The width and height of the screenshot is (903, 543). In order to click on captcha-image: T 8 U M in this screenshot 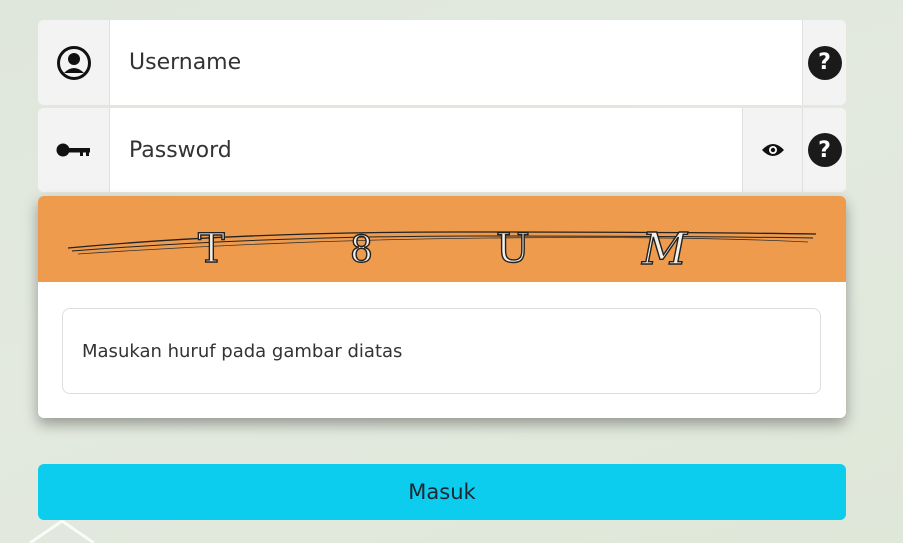, I will do `click(442, 239)`.